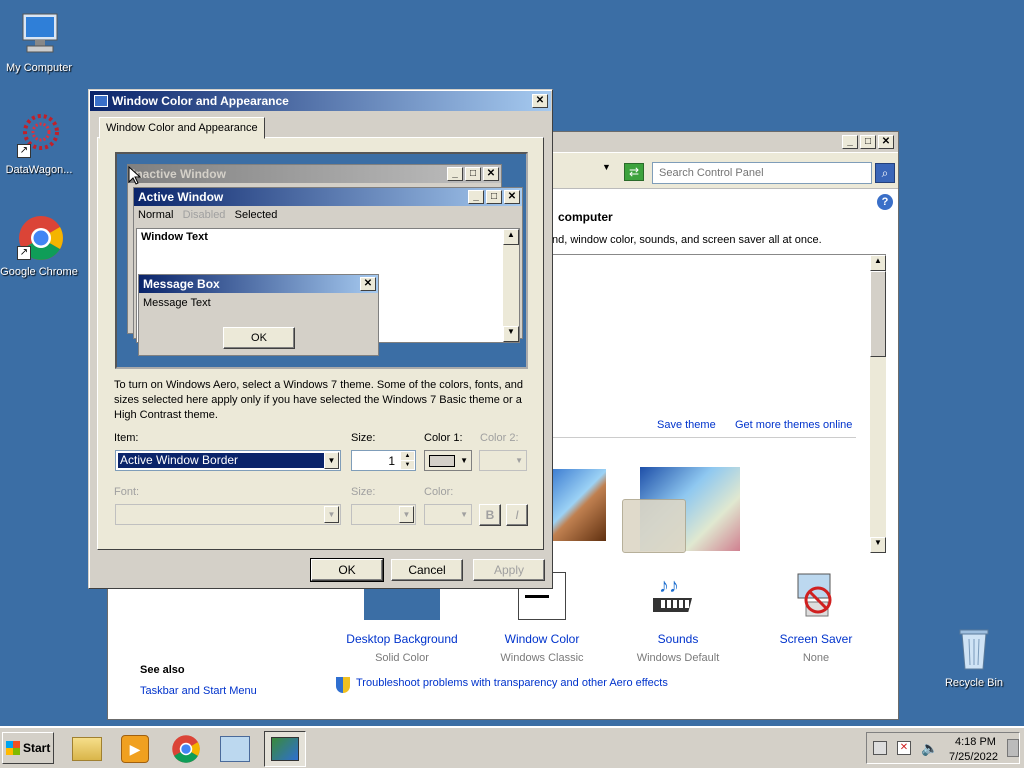 This screenshot has width=1024, height=768. Describe the element at coordinates (343, 685) in the screenshot. I see `shield-icon` at that location.